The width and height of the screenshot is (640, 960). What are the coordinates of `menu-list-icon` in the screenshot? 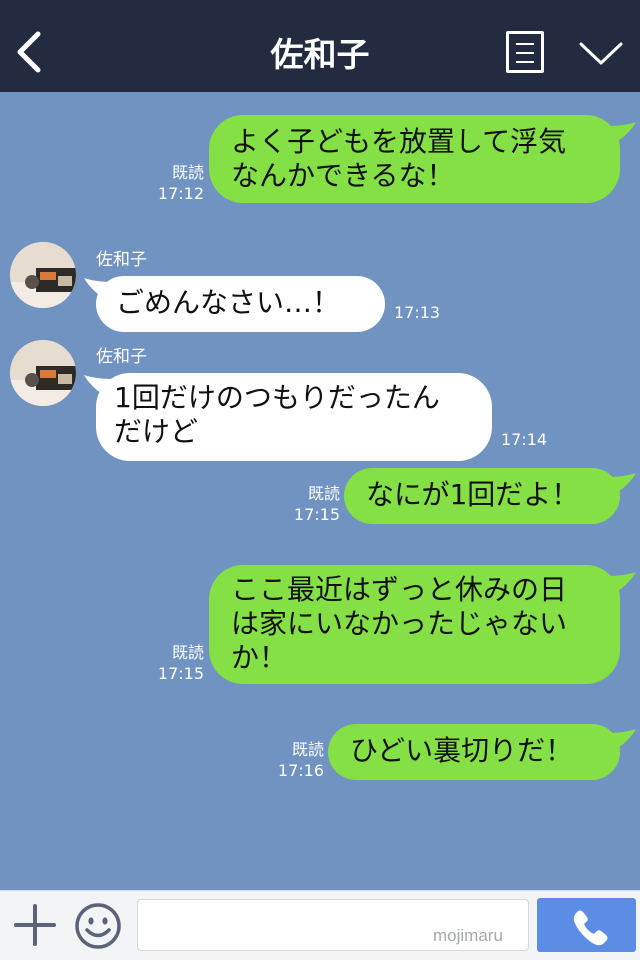 It's located at (525, 52).